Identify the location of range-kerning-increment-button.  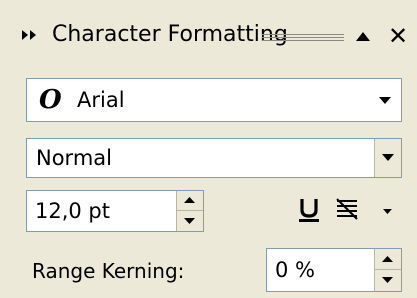
(388, 259).